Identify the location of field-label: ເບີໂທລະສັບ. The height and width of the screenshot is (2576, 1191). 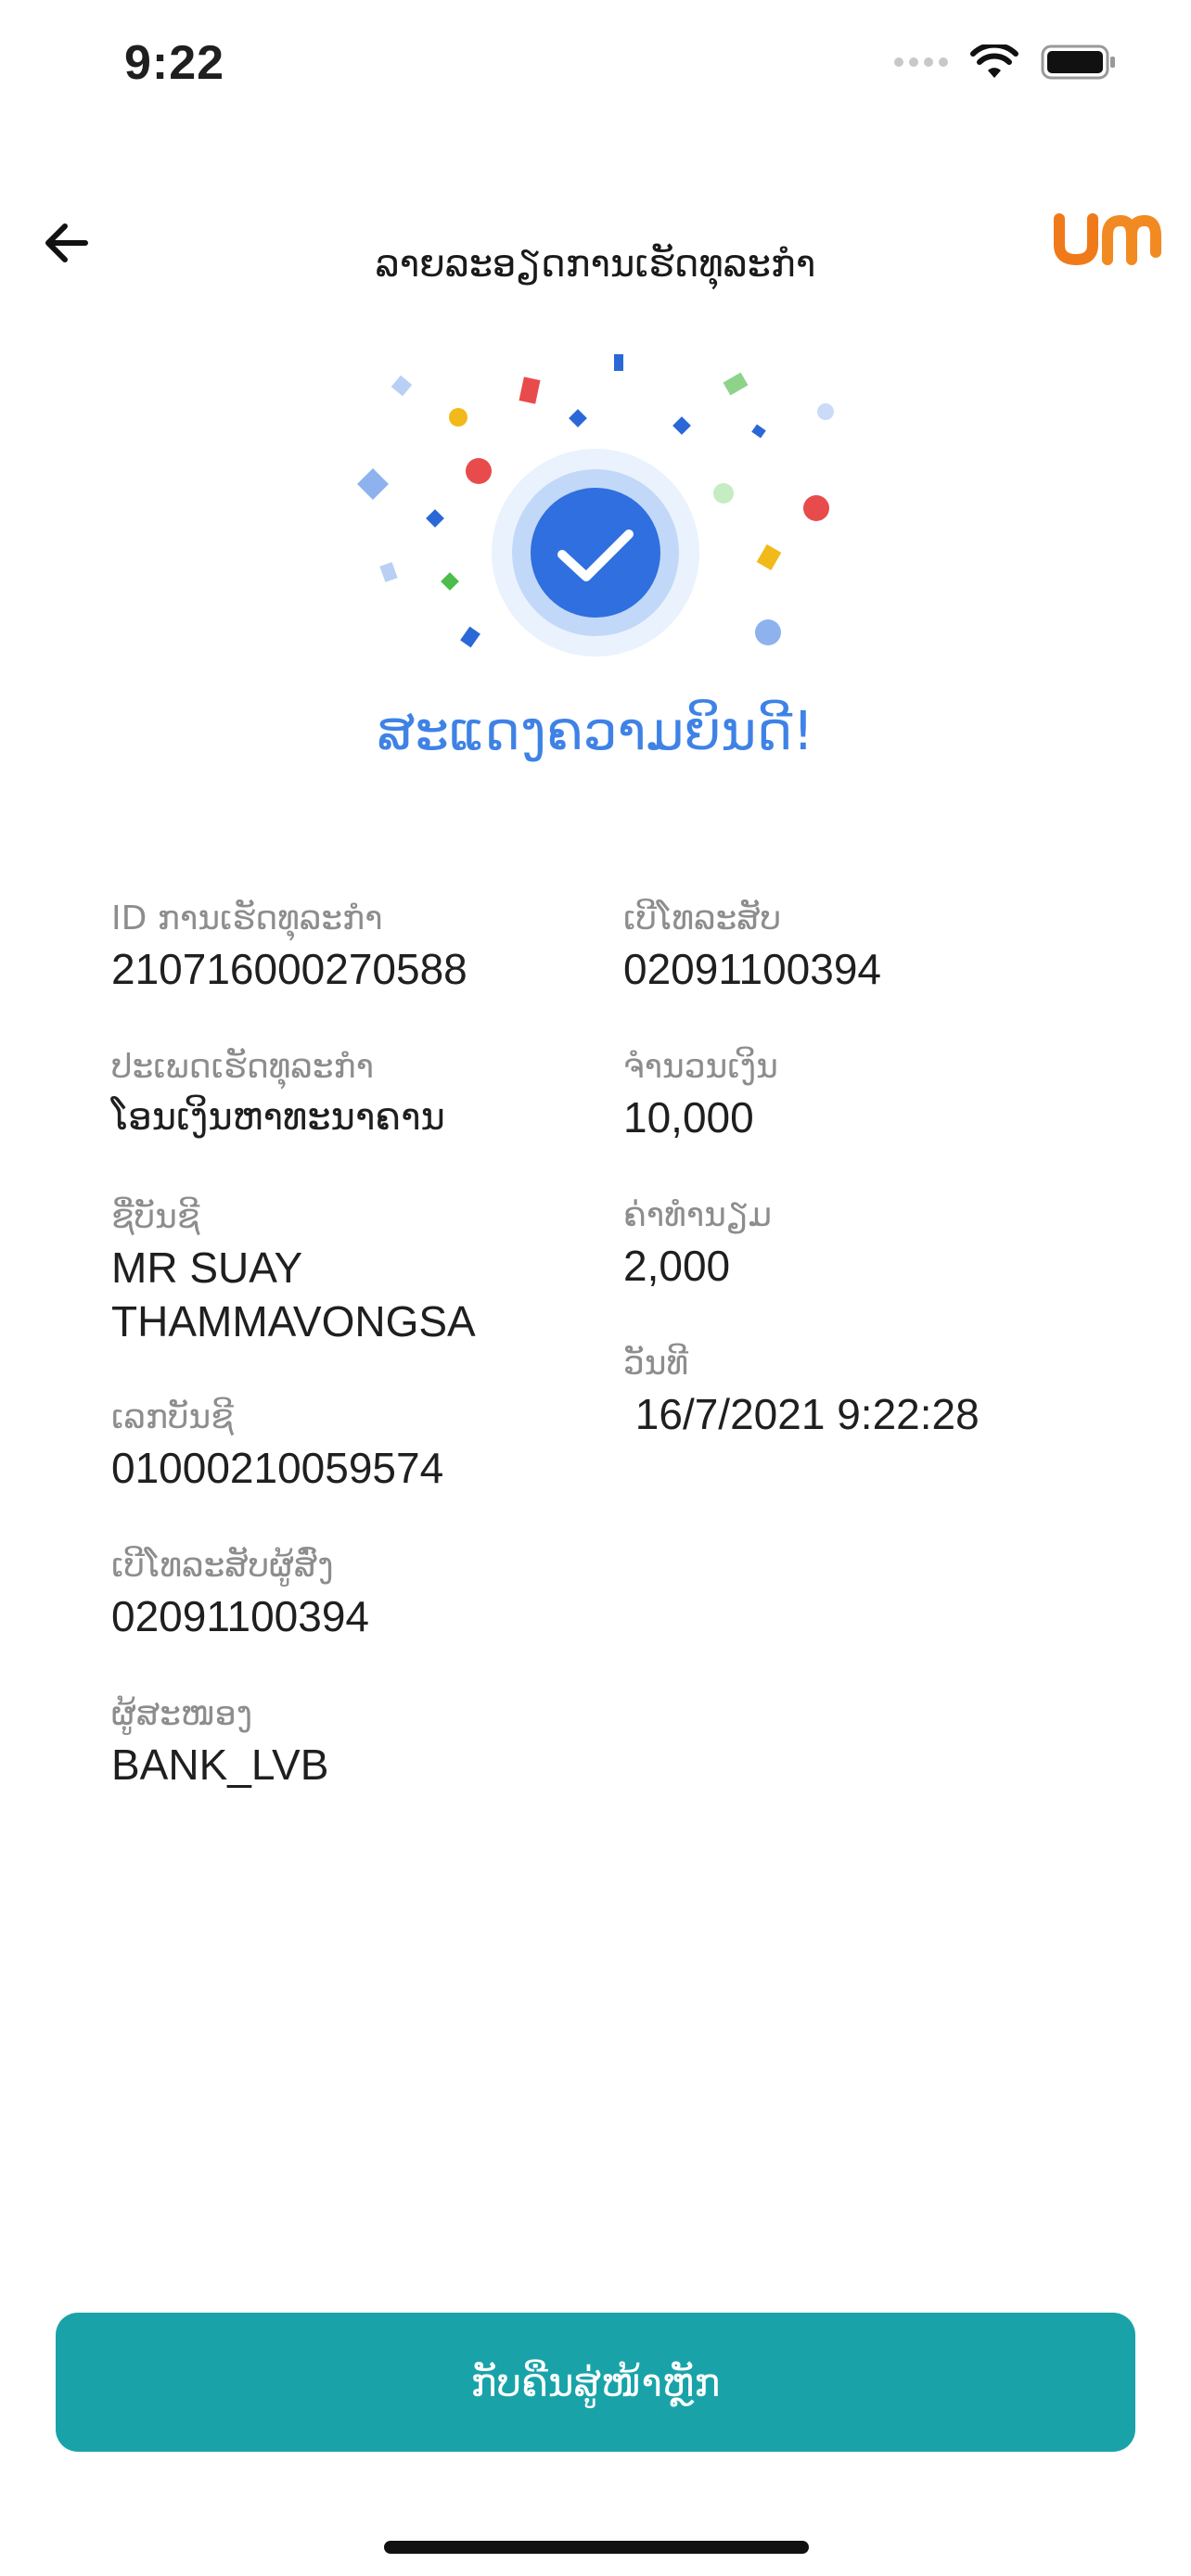
(702, 918).